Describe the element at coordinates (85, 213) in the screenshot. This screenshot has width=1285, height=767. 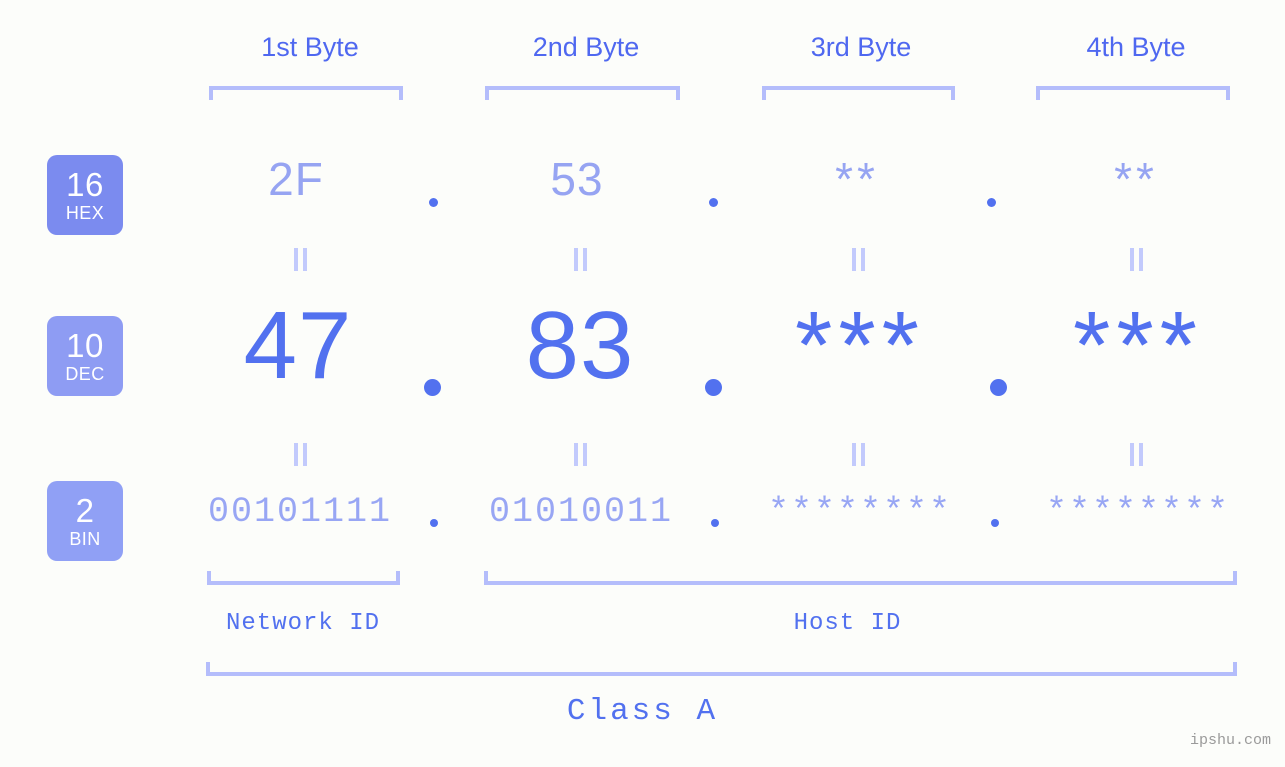
I see `base-badge-hex-name: HEX` at that location.